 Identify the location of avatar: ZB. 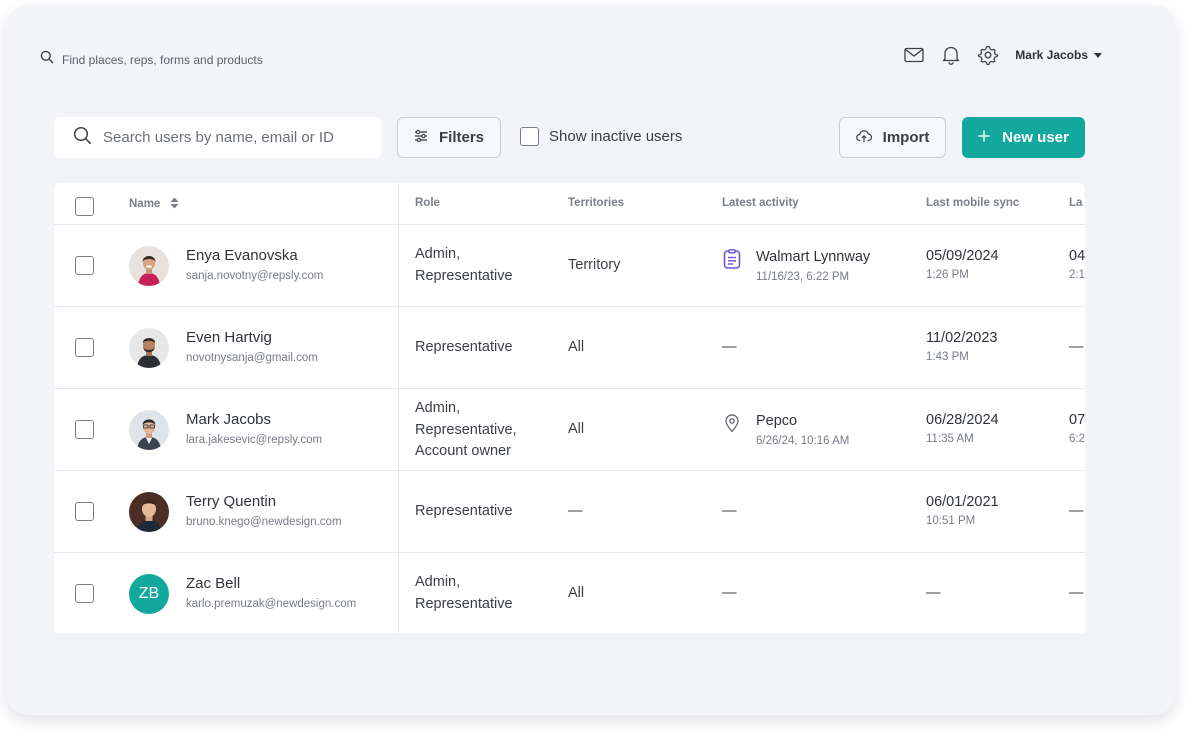
(149, 594).